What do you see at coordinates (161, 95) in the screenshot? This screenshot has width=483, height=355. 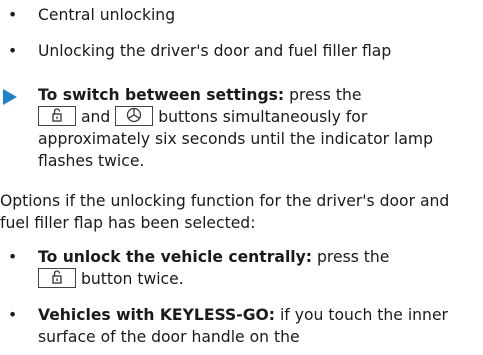 I see `instruction-title: To switch between settings:` at bounding box center [161, 95].